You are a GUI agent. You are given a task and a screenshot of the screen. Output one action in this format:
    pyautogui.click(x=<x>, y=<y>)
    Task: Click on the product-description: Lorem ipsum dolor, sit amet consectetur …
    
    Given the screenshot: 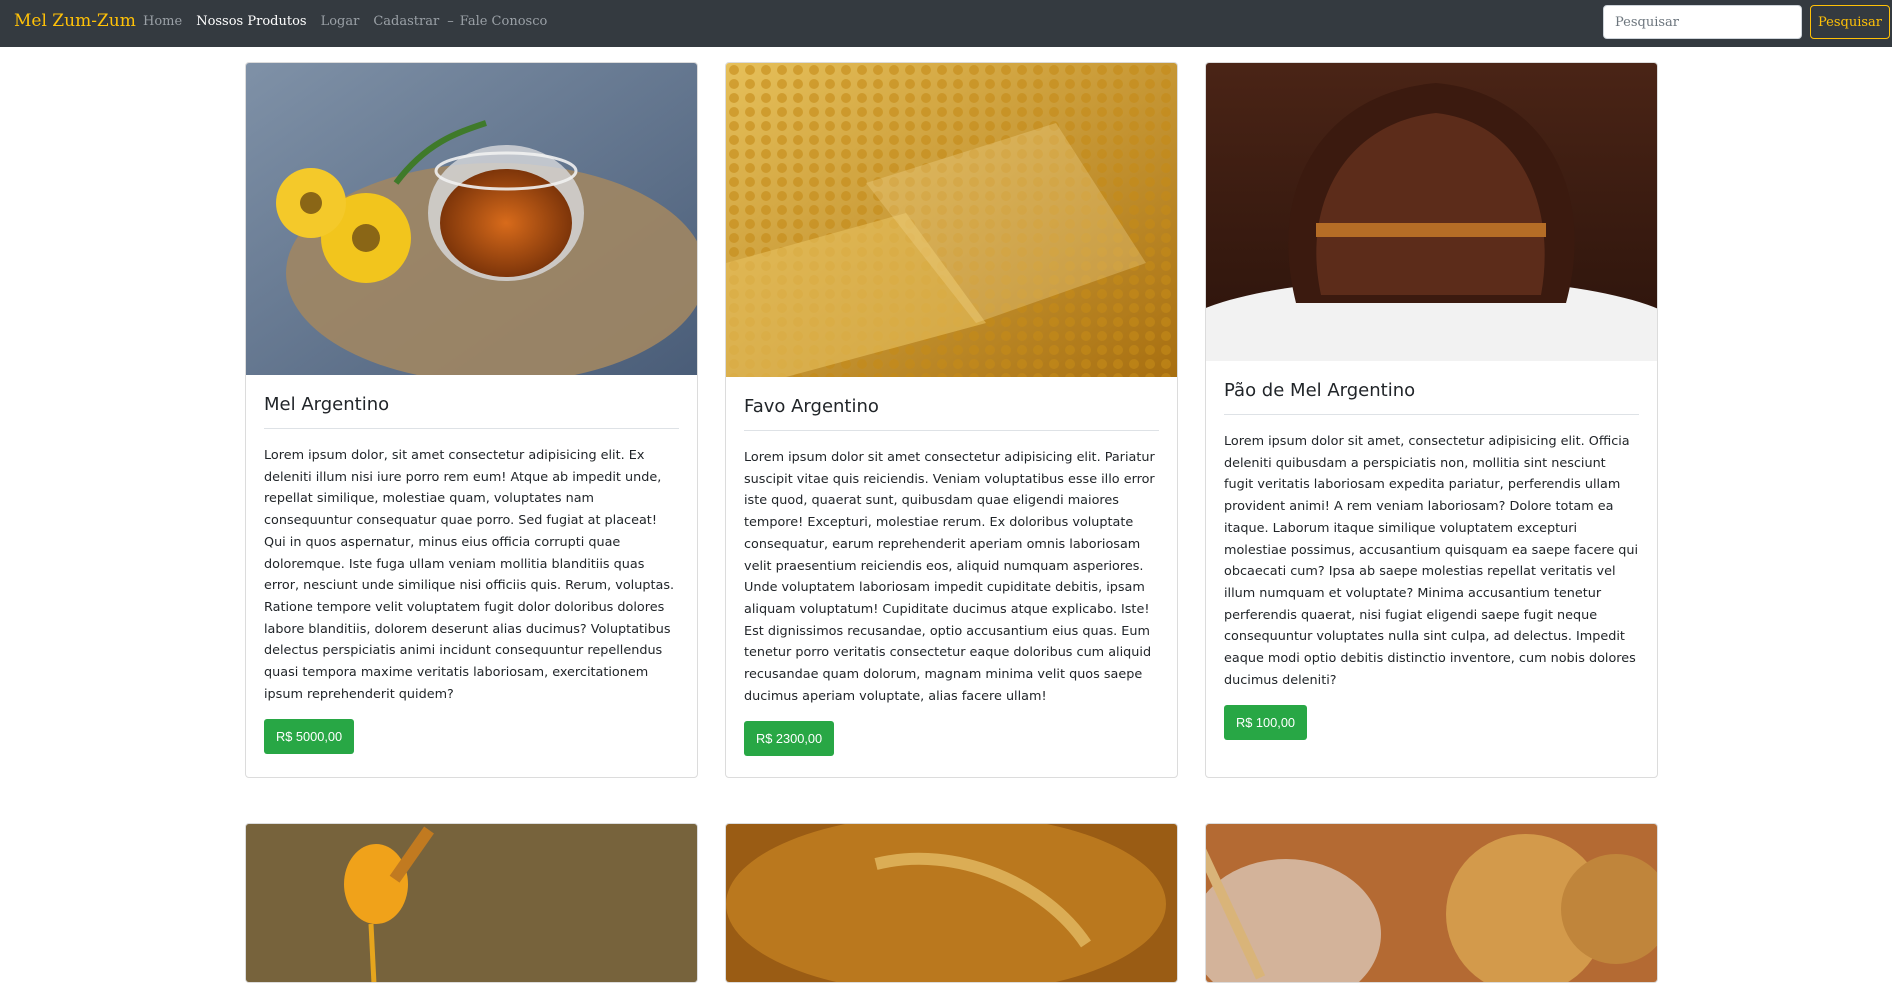 What is the action you would take?
    pyautogui.click(x=469, y=575)
    